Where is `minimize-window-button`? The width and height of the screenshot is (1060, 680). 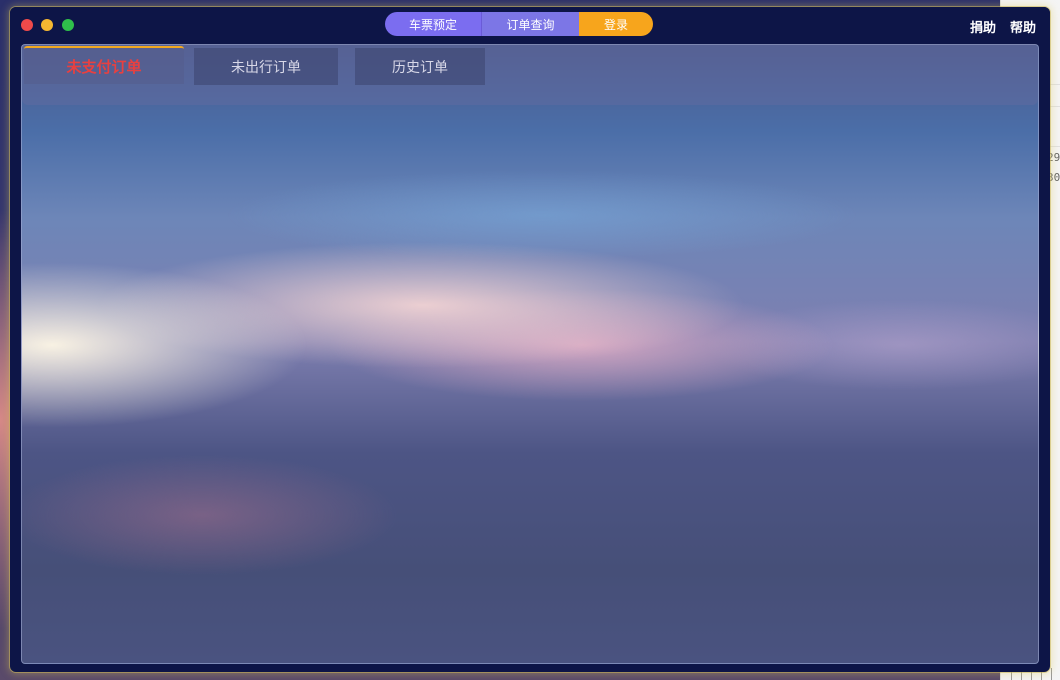 minimize-window-button is located at coordinates (47, 25).